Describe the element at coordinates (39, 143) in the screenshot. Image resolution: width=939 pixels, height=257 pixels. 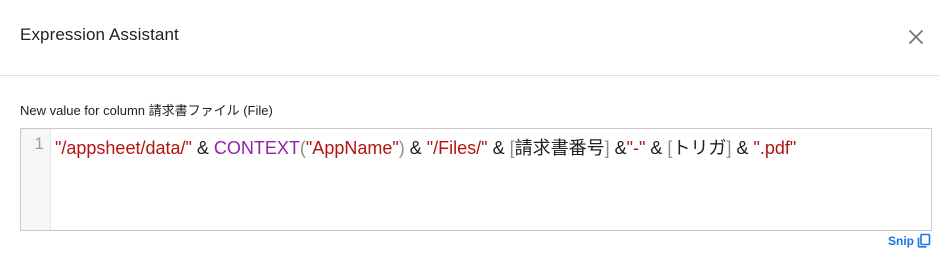
I see `line-number: 1` at that location.